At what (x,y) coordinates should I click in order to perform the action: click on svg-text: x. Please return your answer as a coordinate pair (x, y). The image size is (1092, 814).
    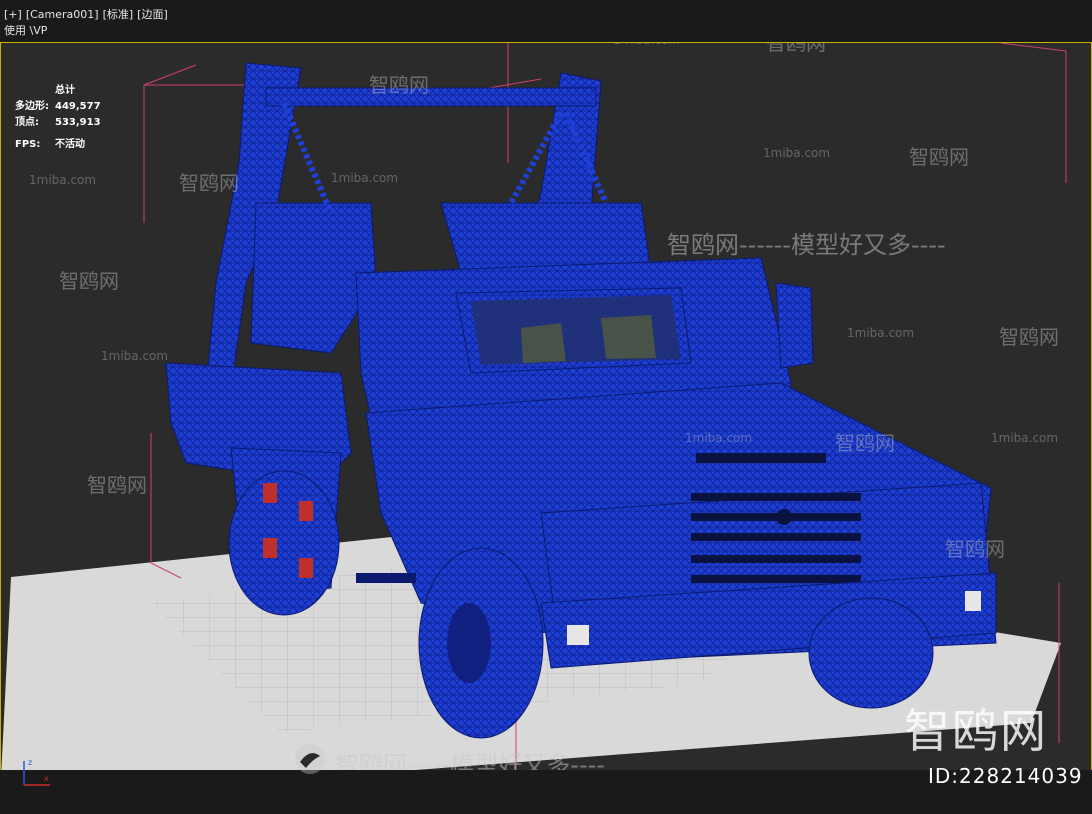
    Looking at the image, I should click on (46, 778).